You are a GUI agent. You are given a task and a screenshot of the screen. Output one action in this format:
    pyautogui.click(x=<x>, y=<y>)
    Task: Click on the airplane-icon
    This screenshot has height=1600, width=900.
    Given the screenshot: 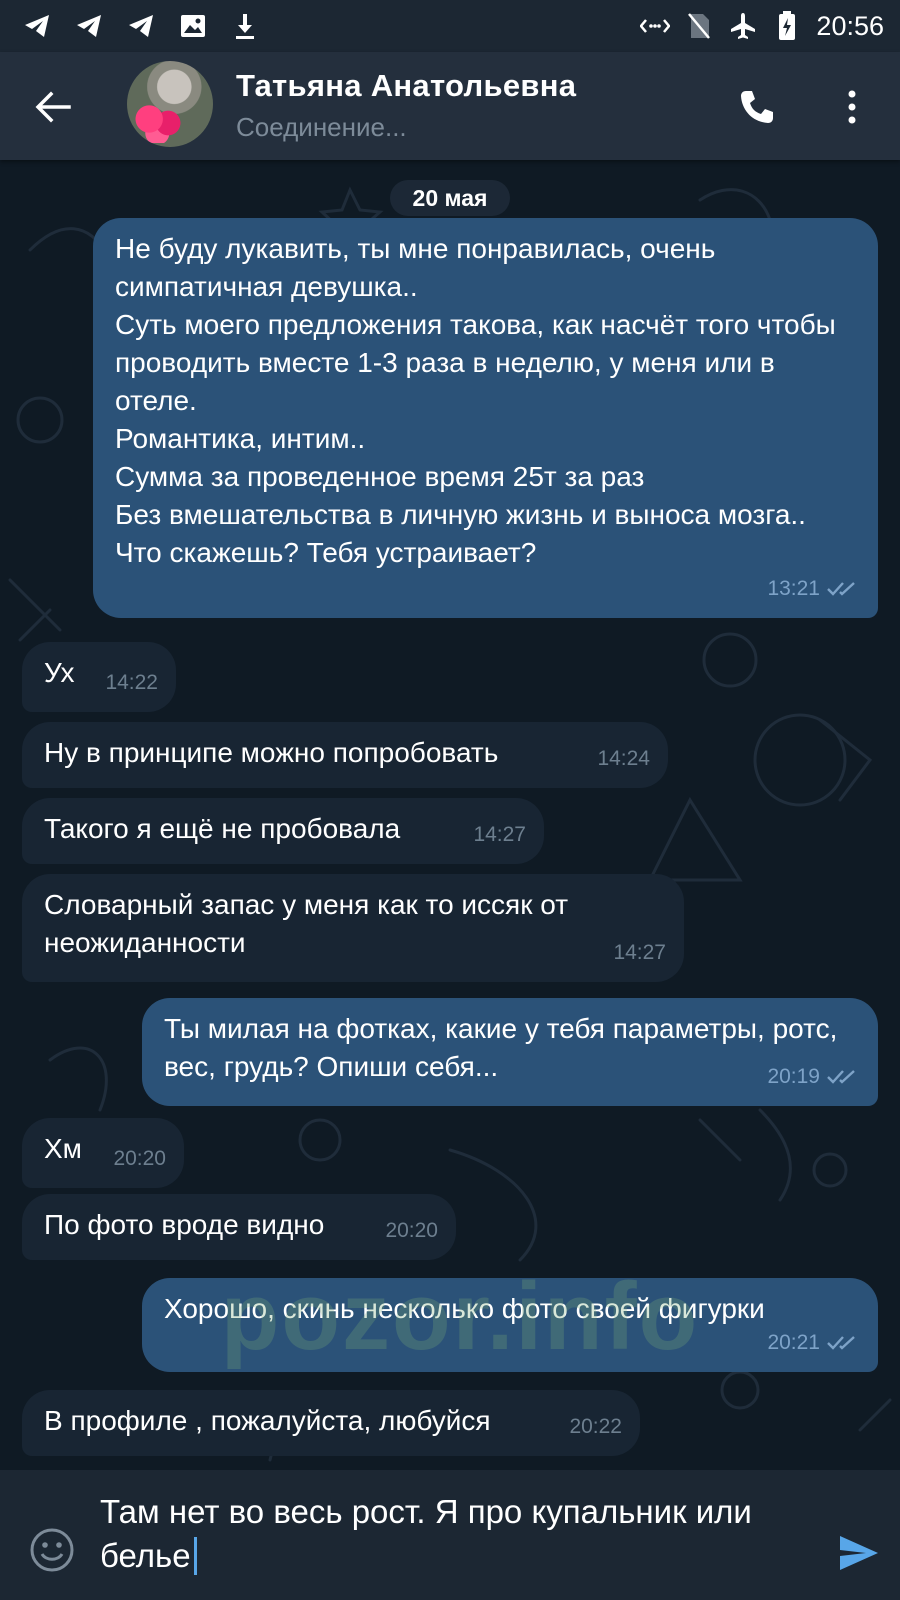 What is the action you would take?
    pyautogui.click(x=743, y=26)
    